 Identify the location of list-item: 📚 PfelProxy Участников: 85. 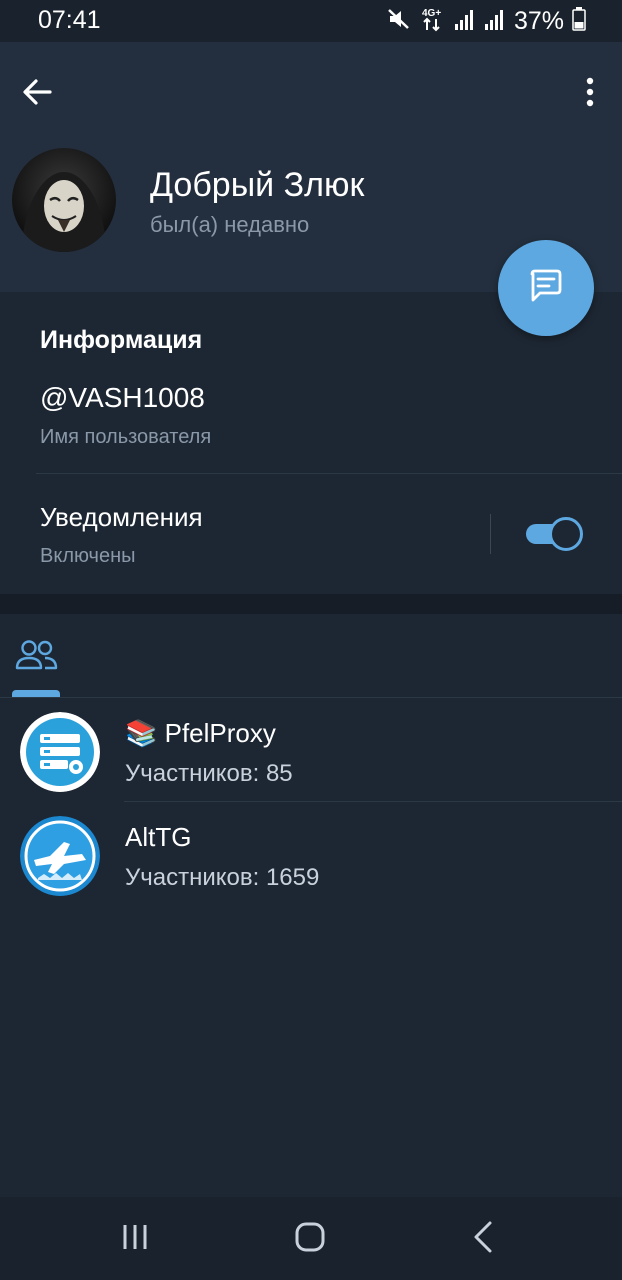
(311, 750).